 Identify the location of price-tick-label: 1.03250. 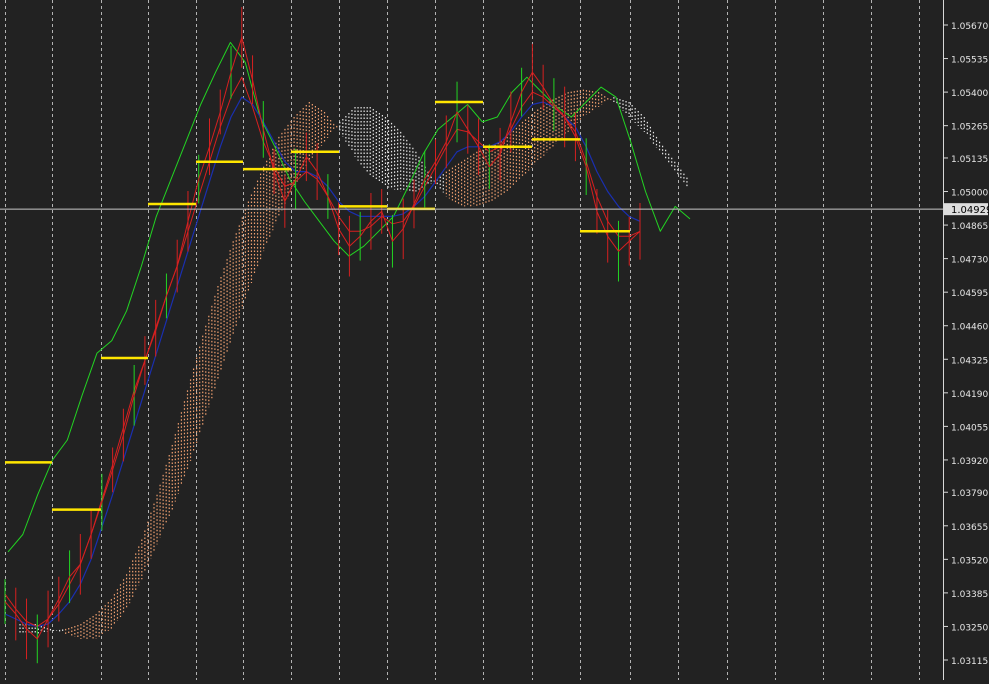
(969, 628).